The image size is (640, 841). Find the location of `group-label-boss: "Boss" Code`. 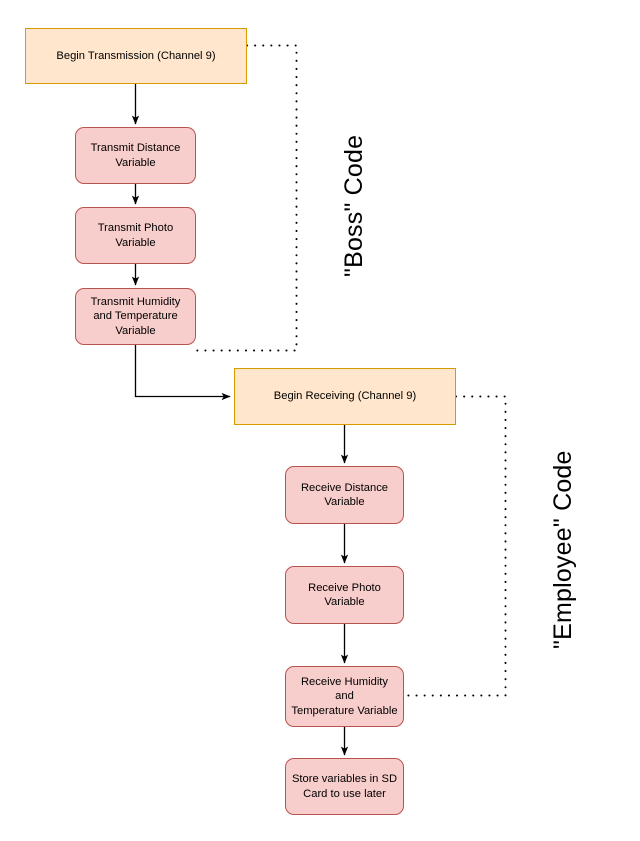

group-label-boss: "Boss" Code is located at coordinates (354, 205).